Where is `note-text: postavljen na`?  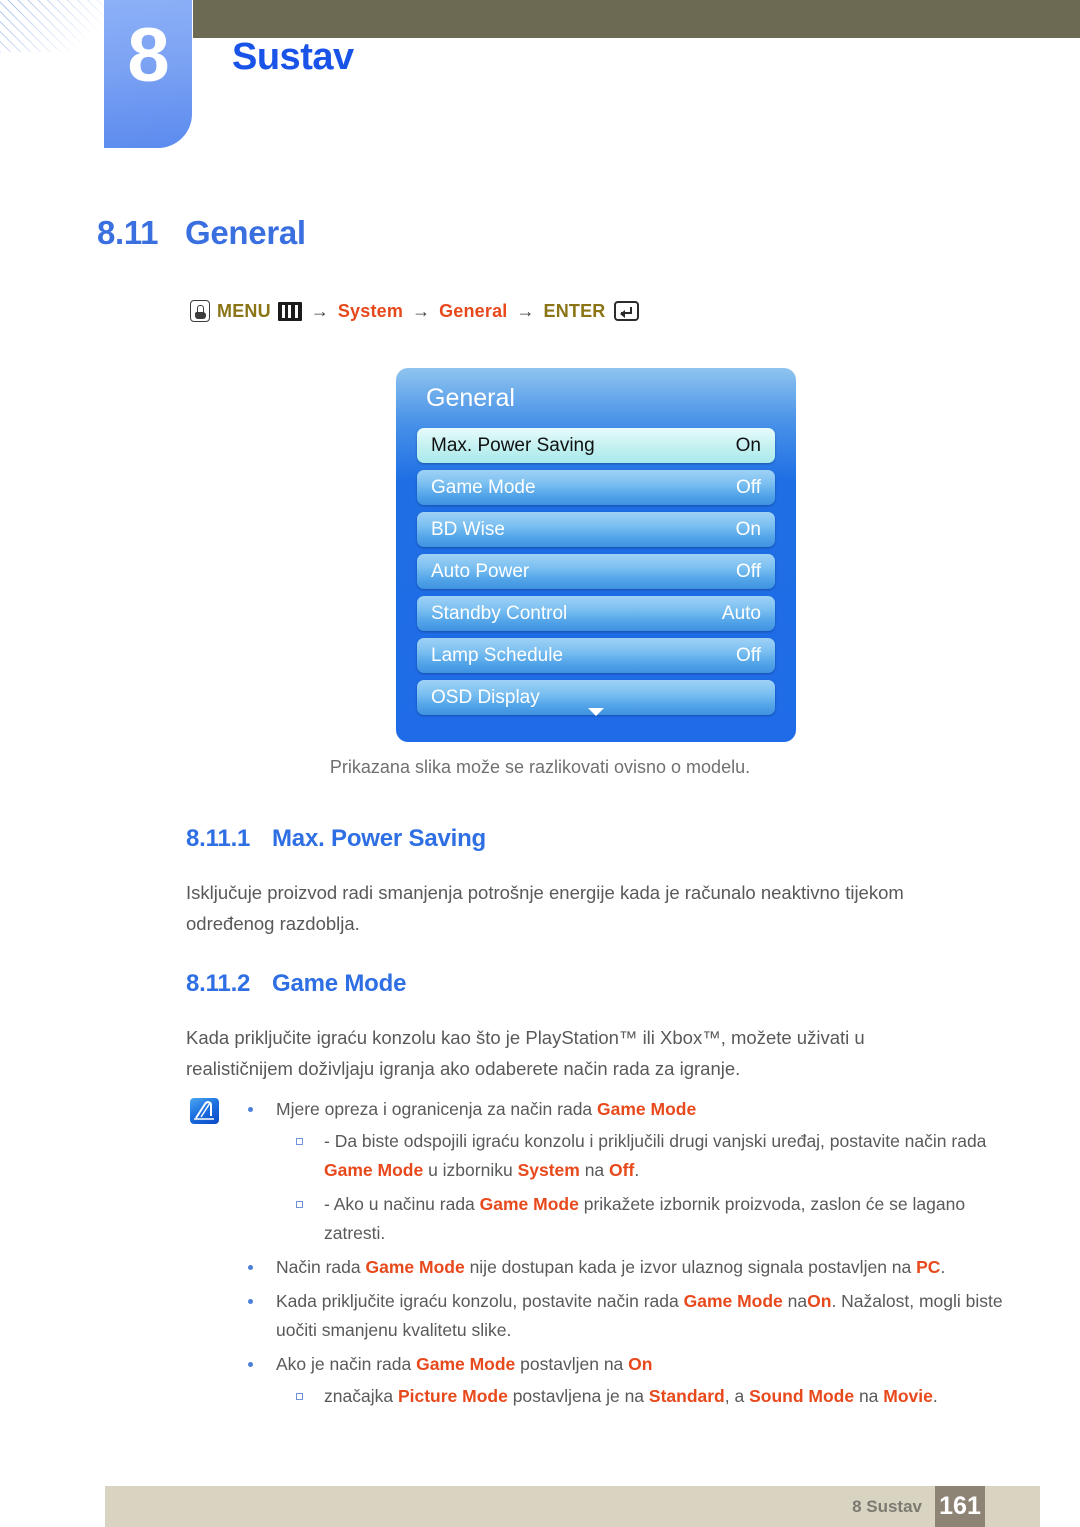 note-text: postavljen na is located at coordinates (572, 1364).